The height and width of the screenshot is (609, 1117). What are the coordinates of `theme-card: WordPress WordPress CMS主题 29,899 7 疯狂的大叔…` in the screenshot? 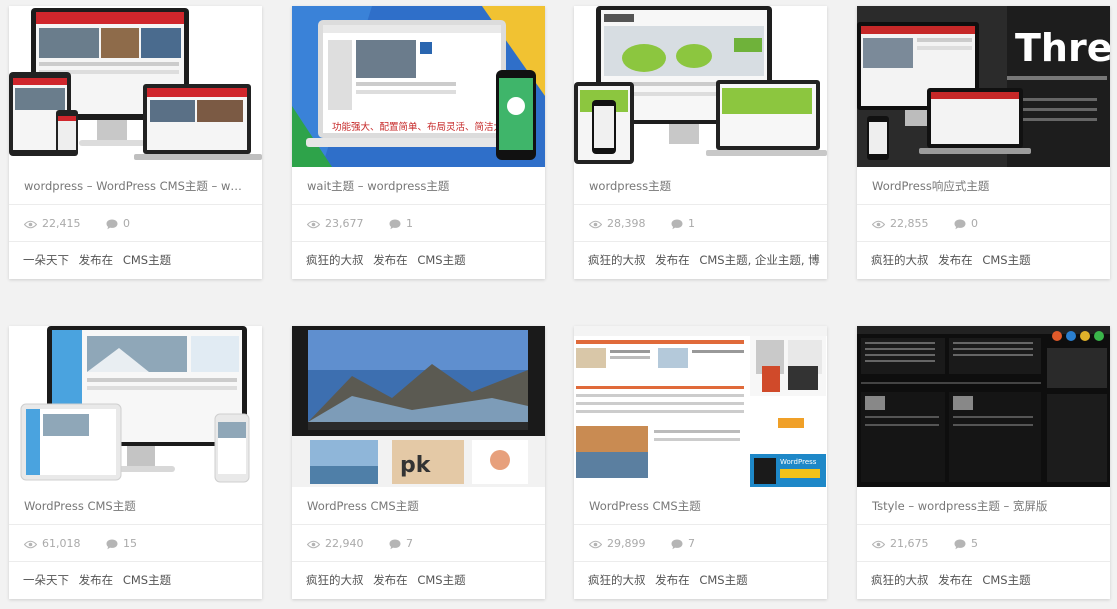 It's located at (700, 462).